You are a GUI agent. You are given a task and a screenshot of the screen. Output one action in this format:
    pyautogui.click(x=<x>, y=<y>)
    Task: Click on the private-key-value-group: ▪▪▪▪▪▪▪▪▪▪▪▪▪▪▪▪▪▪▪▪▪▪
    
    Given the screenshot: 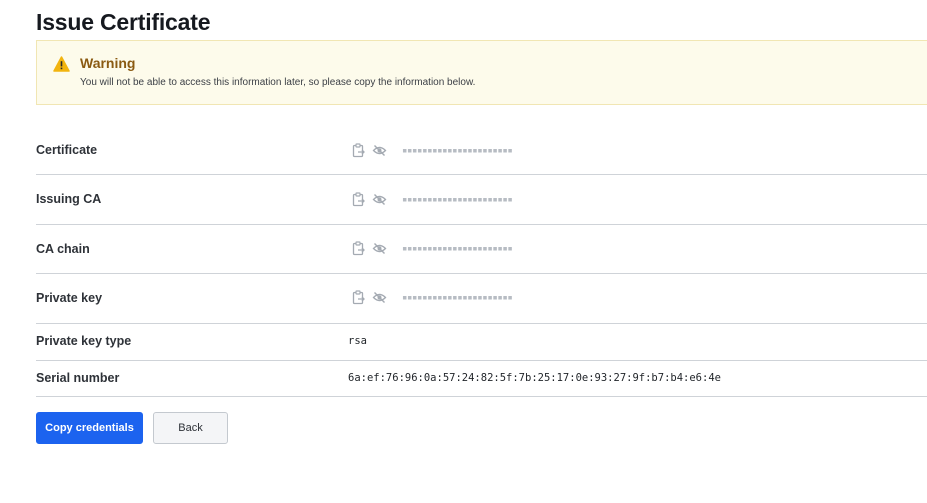 What is the action you would take?
    pyautogui.click(x=432, y=297)
    